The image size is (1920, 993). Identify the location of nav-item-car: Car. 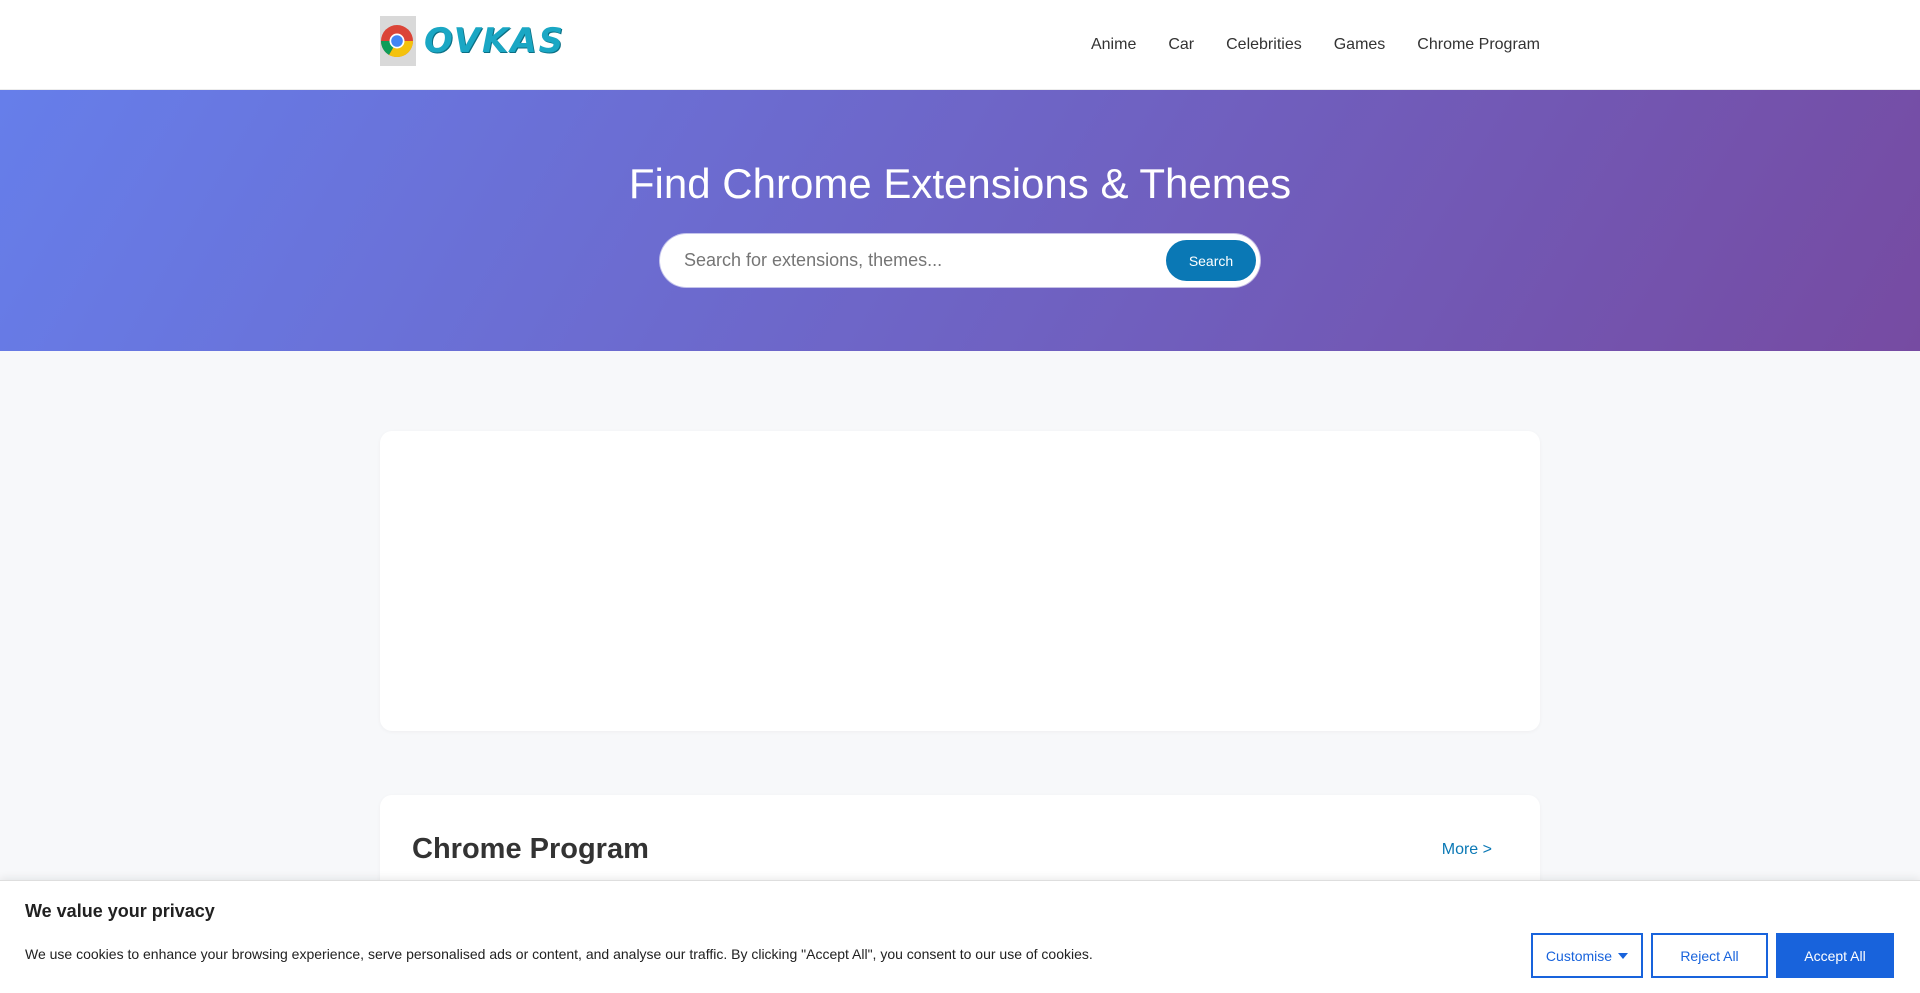
(1181, 45).